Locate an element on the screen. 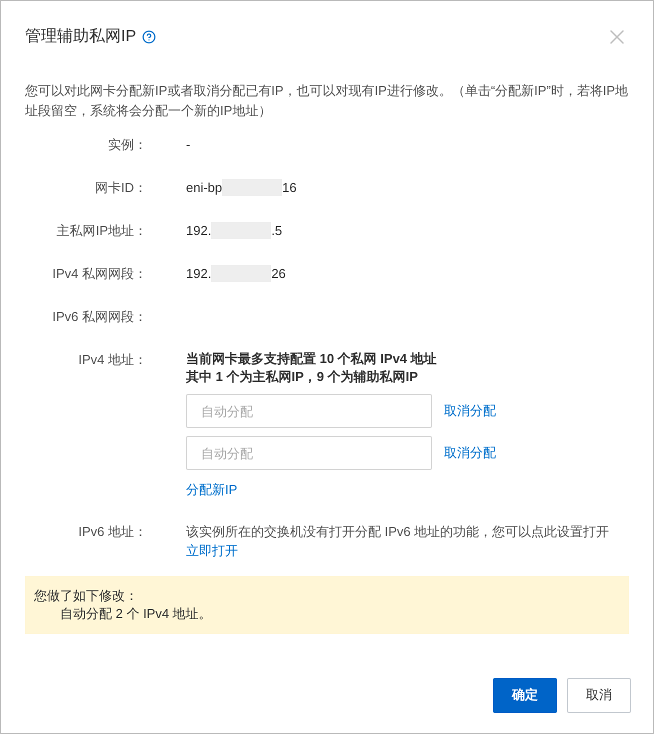 The image size is (654, 734). description-text: 您可以对此网卡分配新IP或者取消分配已有IP，也可以对现有IP进行修改。（单击“分配新IP”时，若将IP地址段留空，系统将会分配一个新的IP地址） is located at coordinates (327, 101).